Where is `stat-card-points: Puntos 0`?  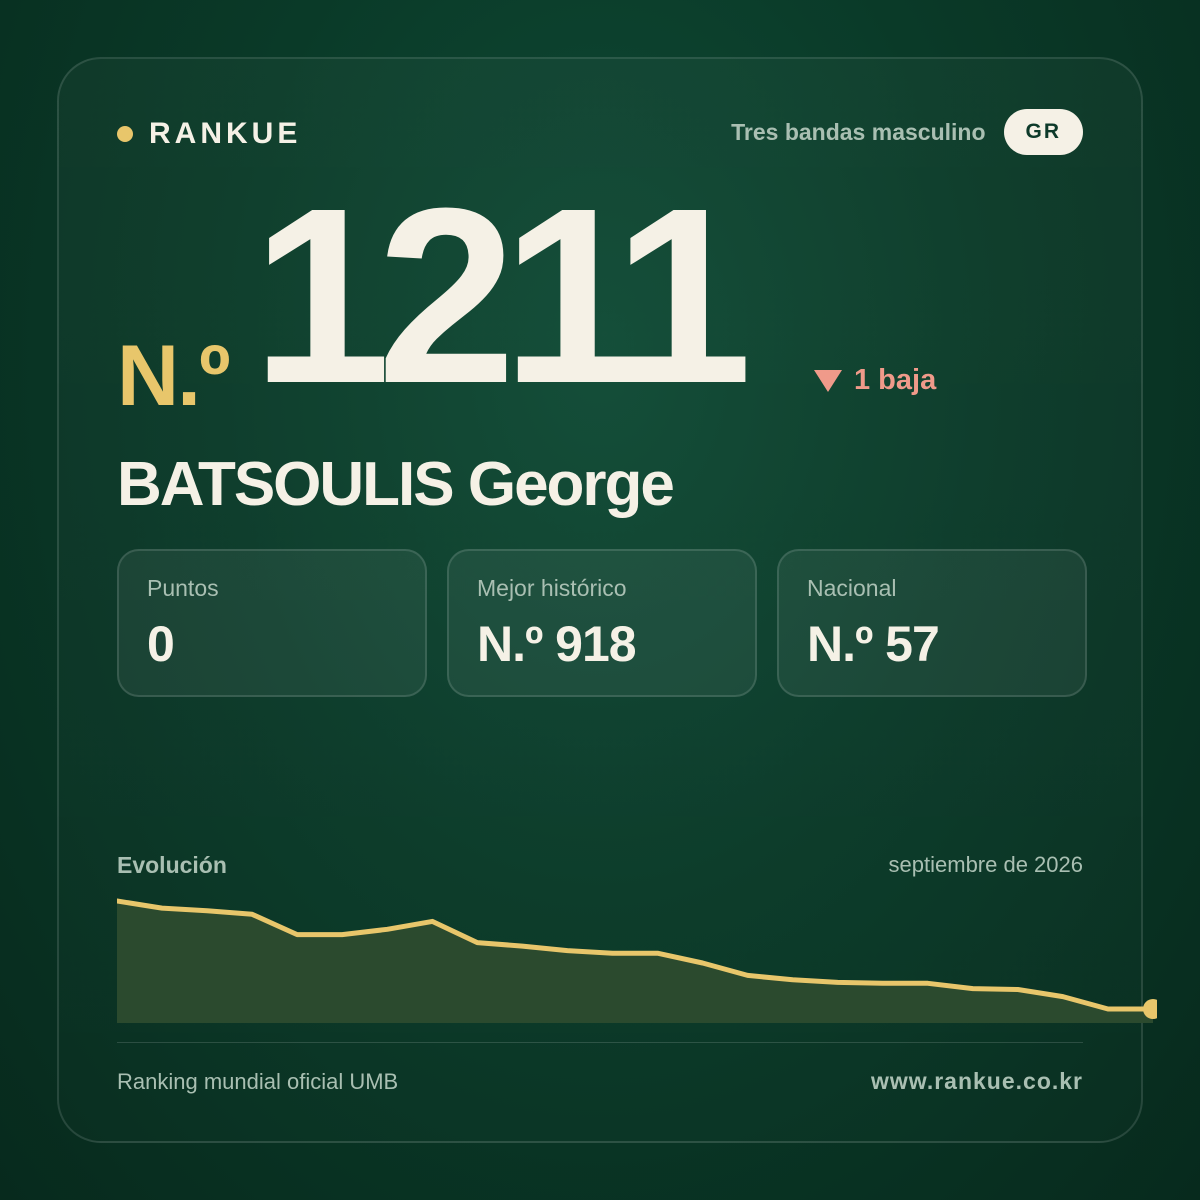
stat-card-points: Puntos 0 is located at coordinates (272, 623).